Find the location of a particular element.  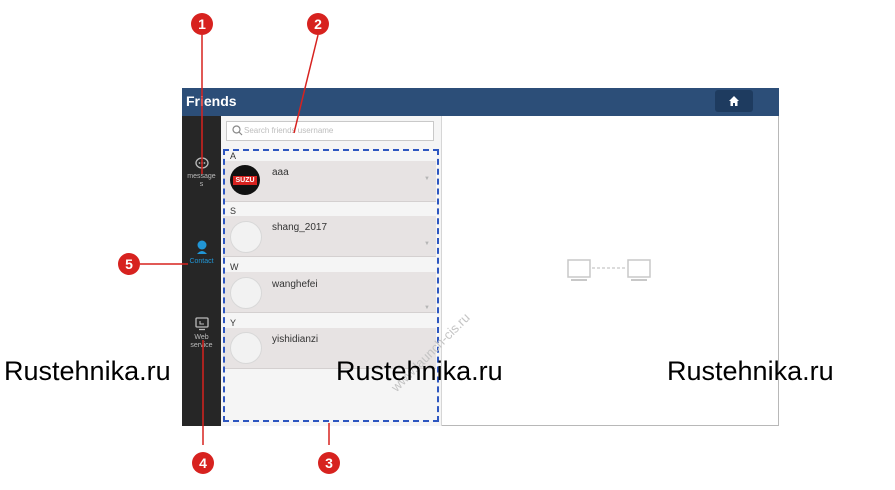

callout-marker-3: 3 is located at coordinates (329, 463).